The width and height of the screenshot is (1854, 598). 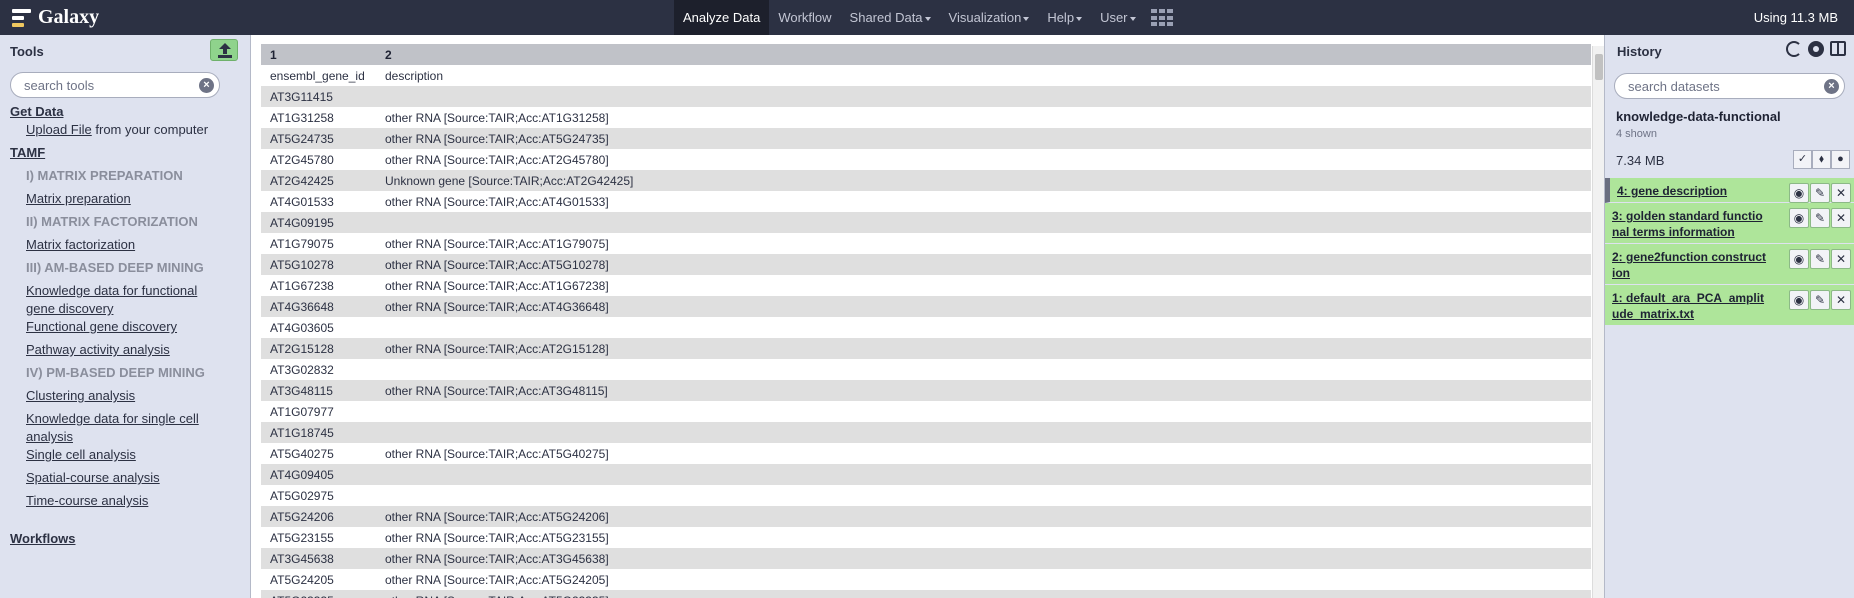 What do you see at coordinates (1117, 17) in the screenshot?
I see `nav-item-user: User` at bounding box center [1117, 17].